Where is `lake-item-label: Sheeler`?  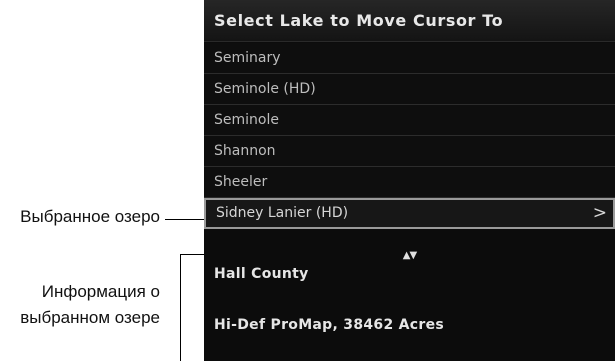 lake-item-label: Sheeler is located at coordinates (241, 182).